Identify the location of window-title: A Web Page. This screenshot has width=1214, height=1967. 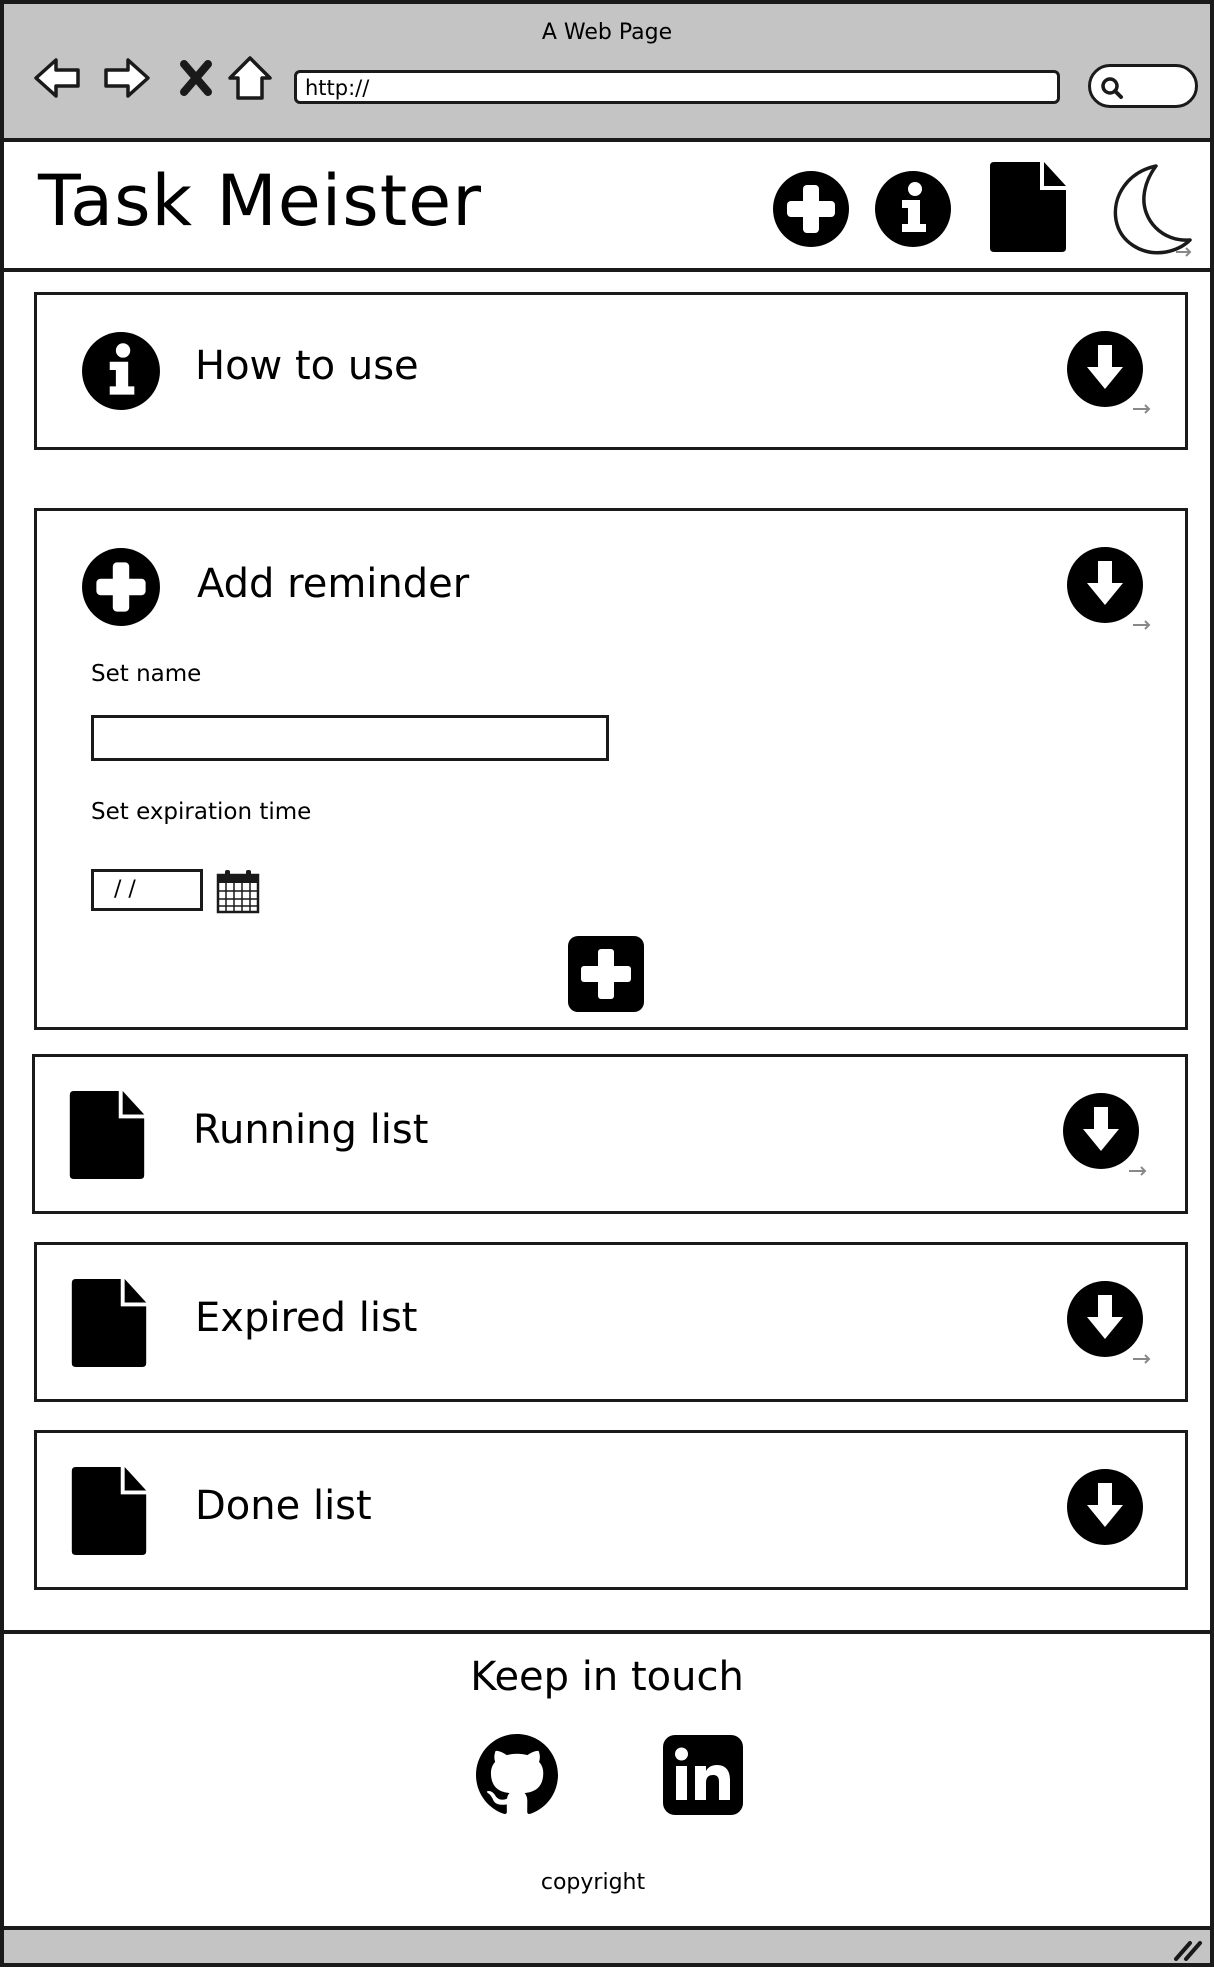
(607, 32).